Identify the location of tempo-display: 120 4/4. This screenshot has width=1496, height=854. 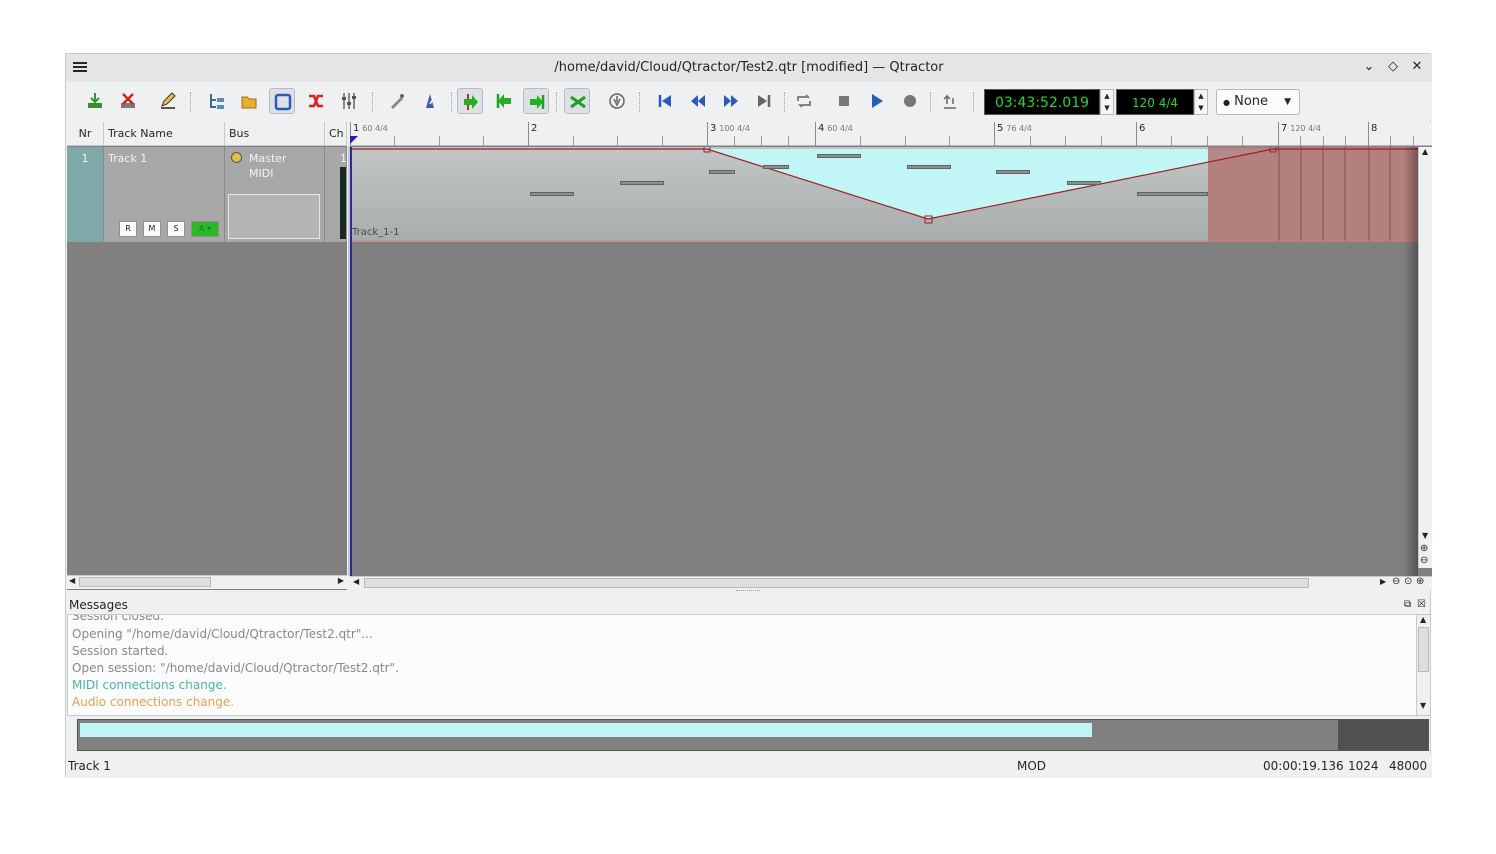
(1155, 102).